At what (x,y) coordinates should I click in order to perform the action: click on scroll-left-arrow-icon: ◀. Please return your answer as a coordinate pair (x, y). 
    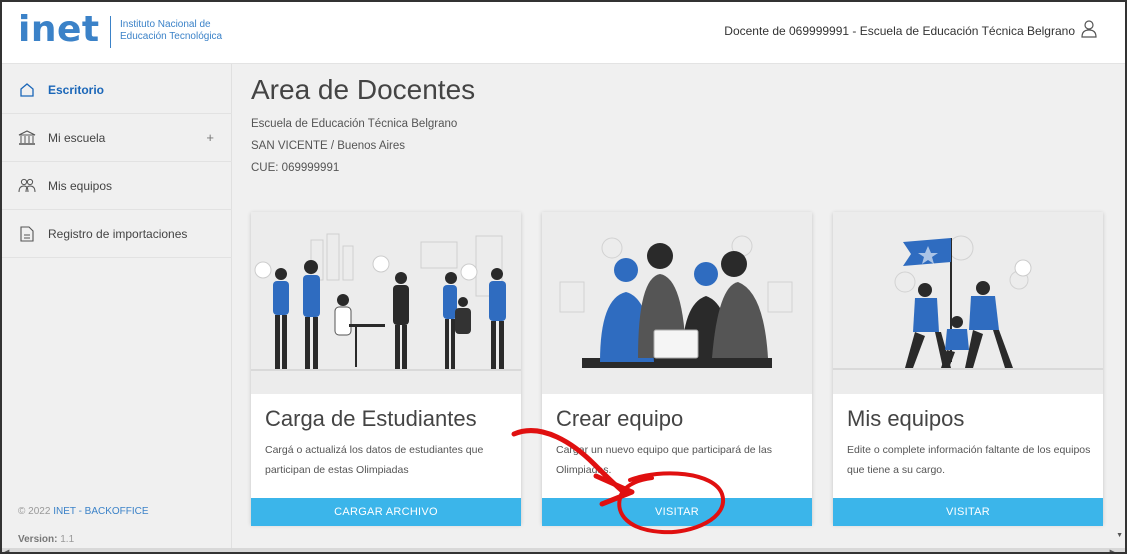
    Looking at the image, I should click on (6, 550).